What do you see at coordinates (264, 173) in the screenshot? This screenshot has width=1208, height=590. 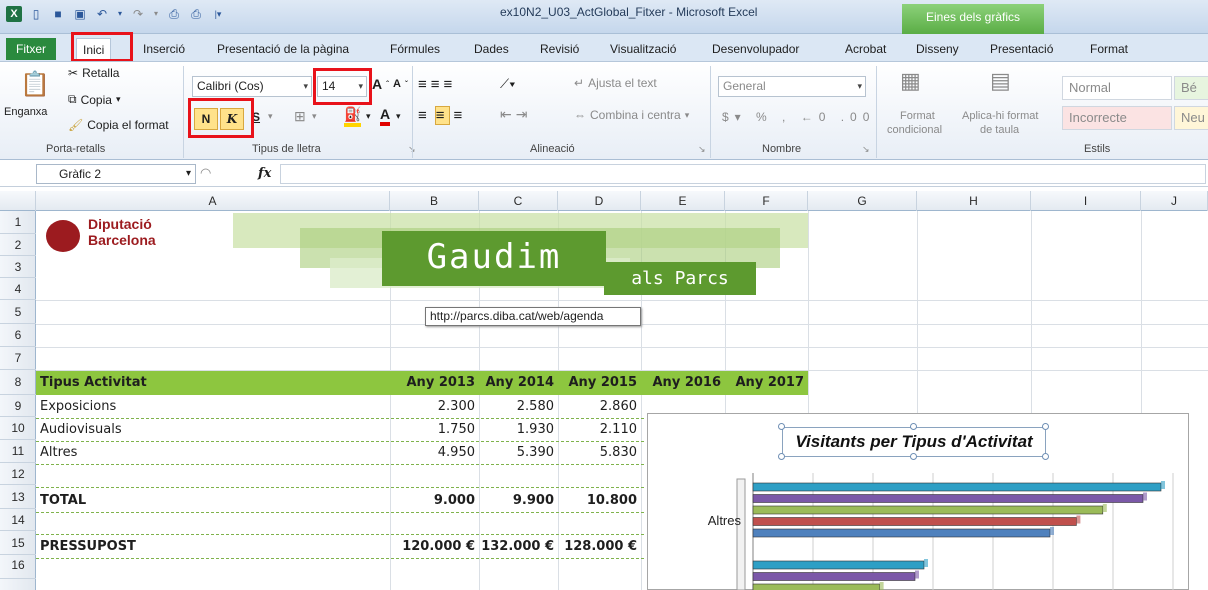 I see `function-icon: fx` at bounding box center [264, 173].